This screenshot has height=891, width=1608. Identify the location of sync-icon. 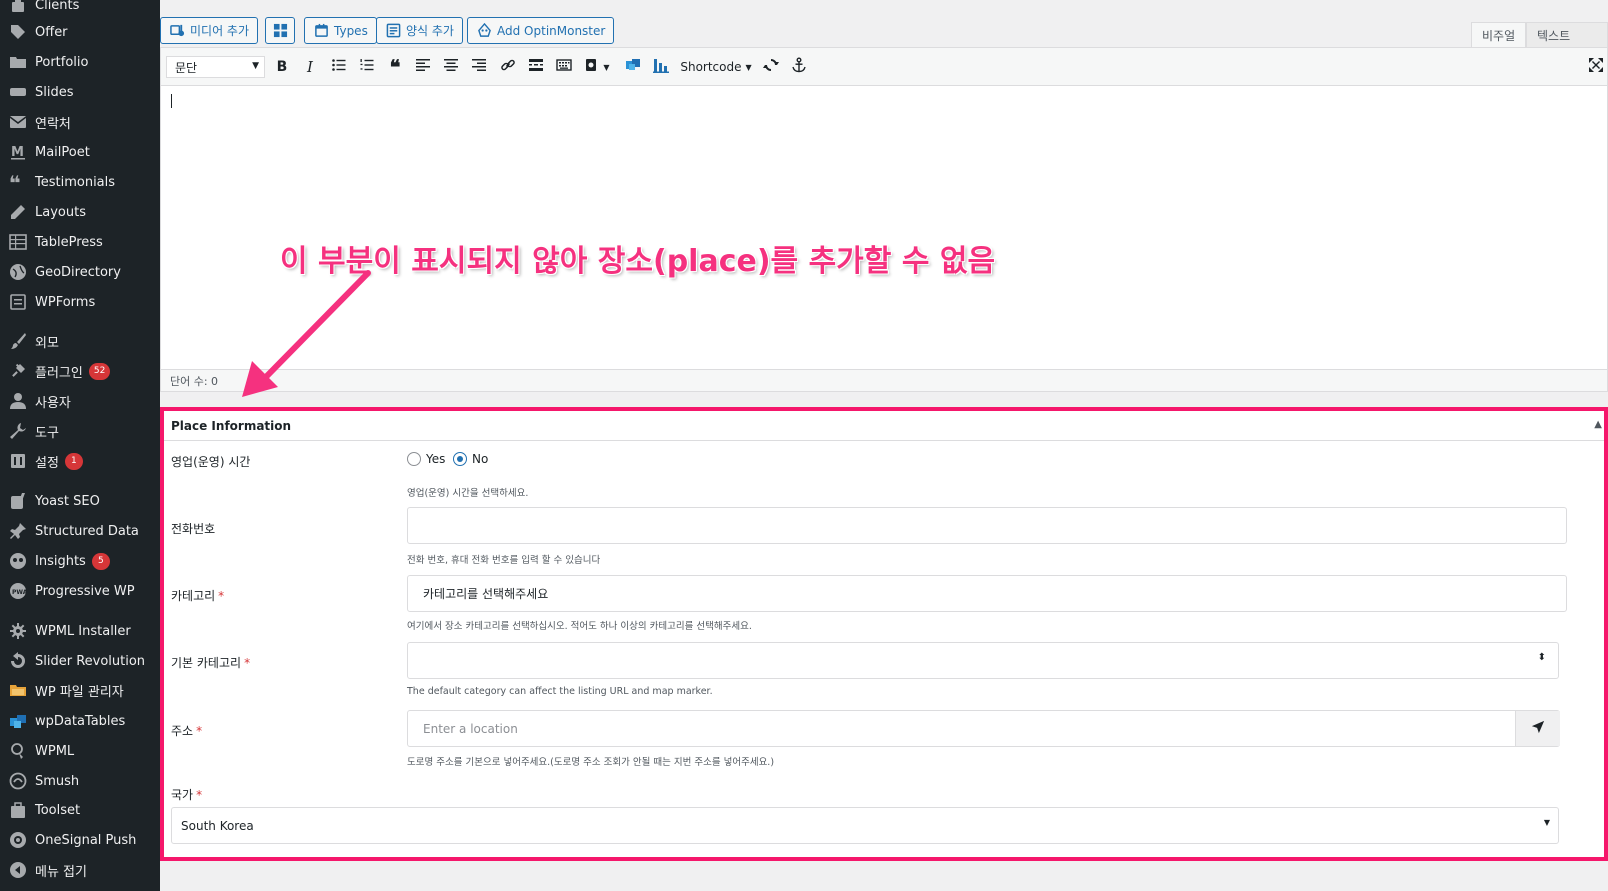
(771, 67).